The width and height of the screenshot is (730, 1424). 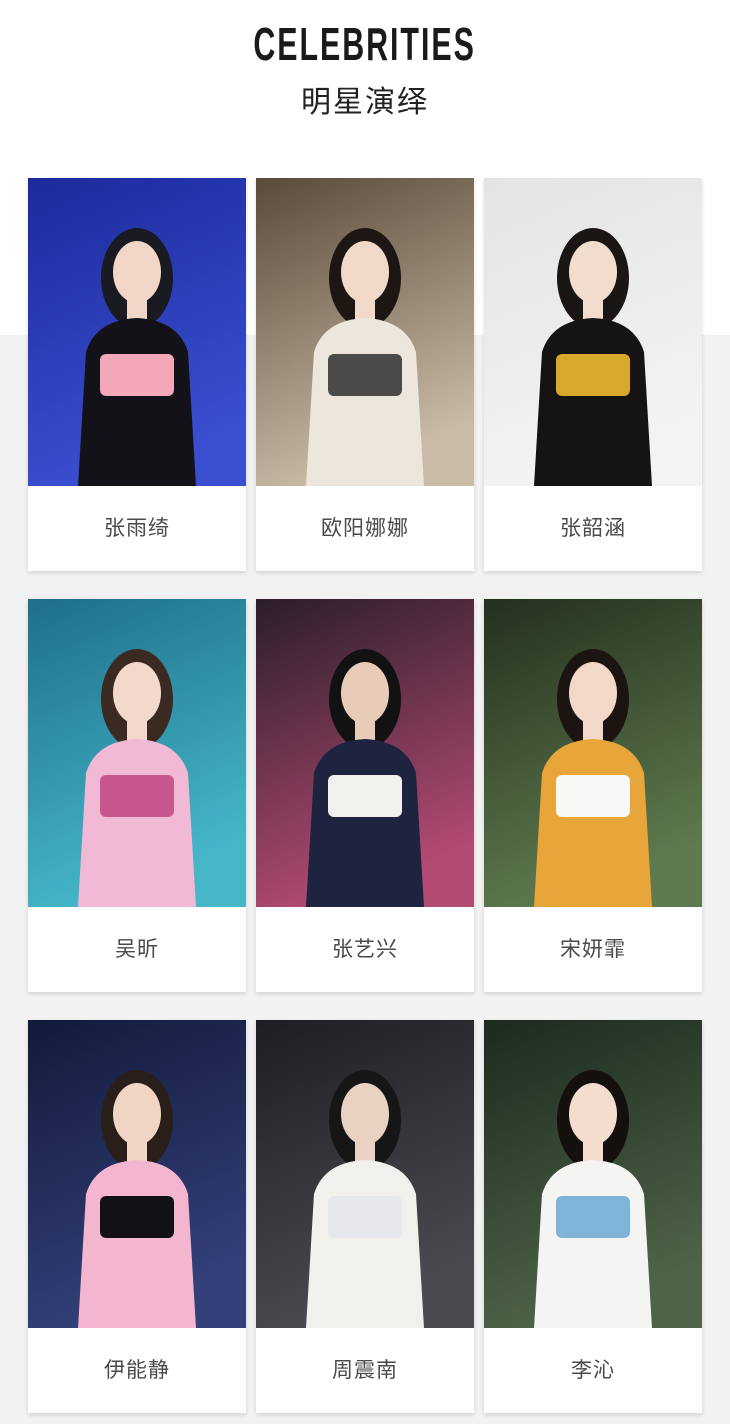 I want to click on celebrity-card: 李沁, so click(x=593, y=1216).